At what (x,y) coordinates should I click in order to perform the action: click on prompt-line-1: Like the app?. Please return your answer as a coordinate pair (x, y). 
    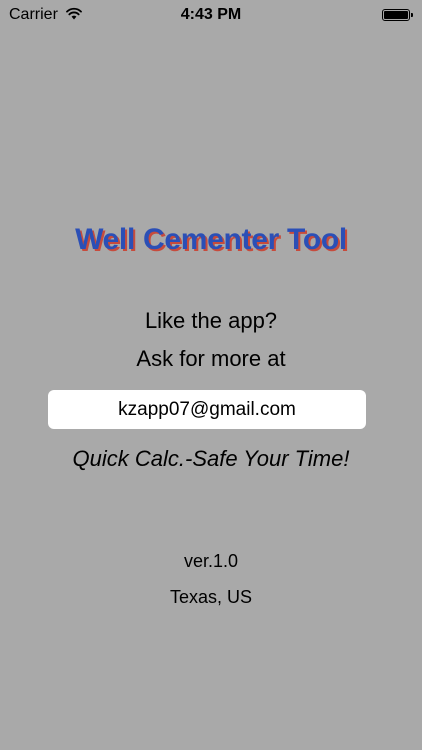
    Looking at the image, I should click on (211, 320).